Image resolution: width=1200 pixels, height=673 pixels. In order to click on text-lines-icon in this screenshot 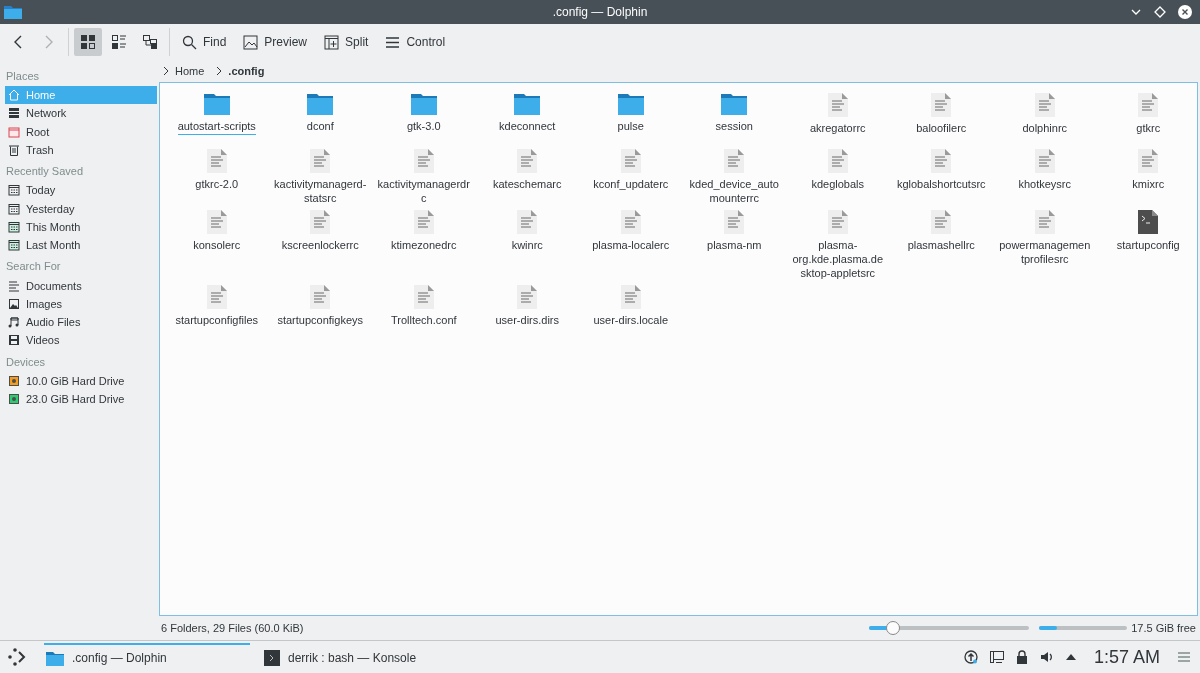, I will do `click(14, 285)`.